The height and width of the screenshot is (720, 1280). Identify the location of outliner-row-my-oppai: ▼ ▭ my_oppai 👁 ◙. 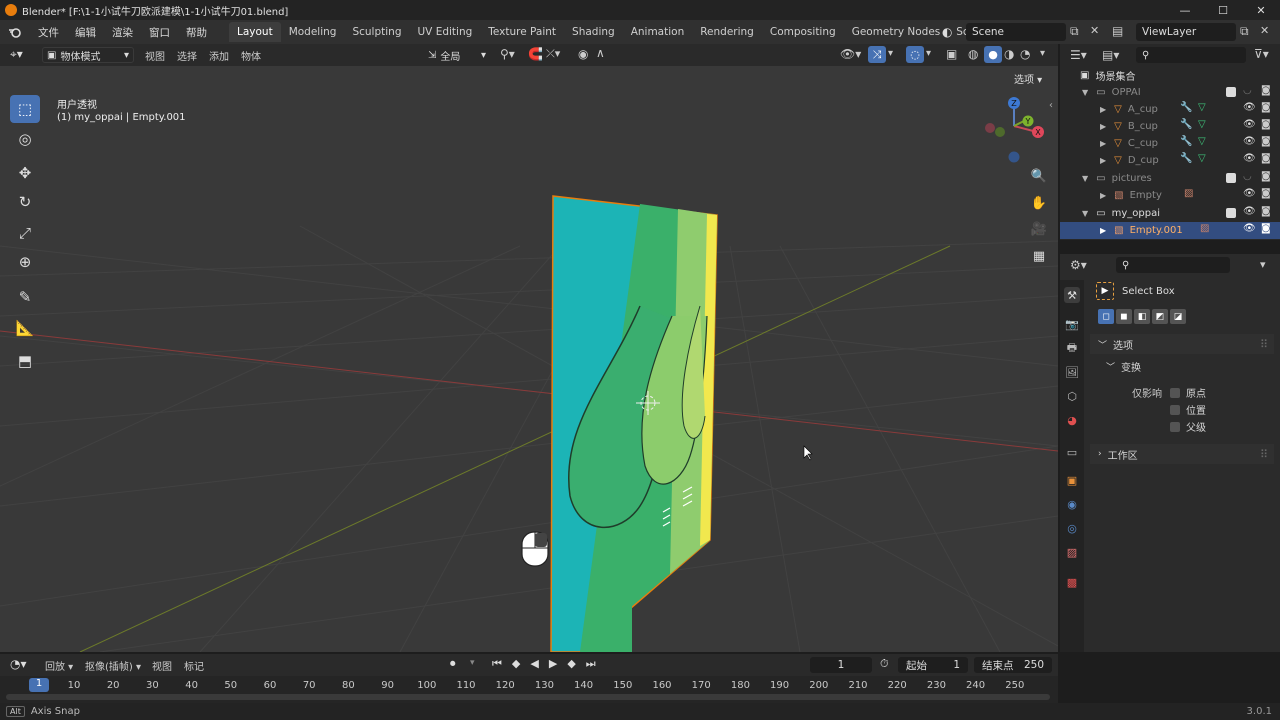
(1170, 213).